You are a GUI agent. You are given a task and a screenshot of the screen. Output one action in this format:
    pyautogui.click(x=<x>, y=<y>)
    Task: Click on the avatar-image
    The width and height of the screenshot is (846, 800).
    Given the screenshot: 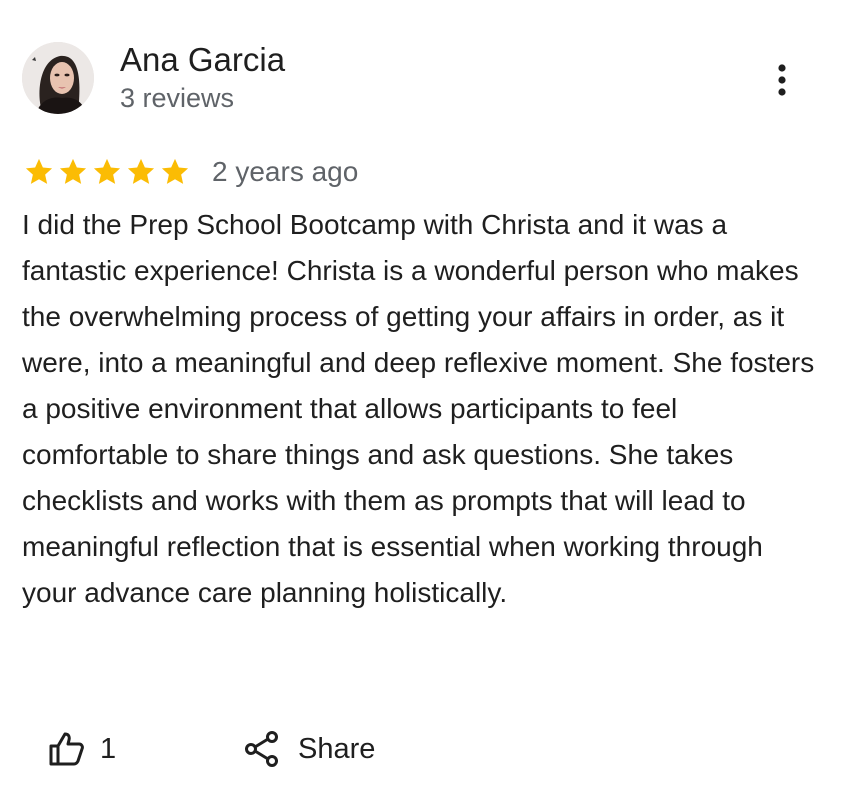 What is the action you would take?
    pyautogui.click(x=58, y=78)
    